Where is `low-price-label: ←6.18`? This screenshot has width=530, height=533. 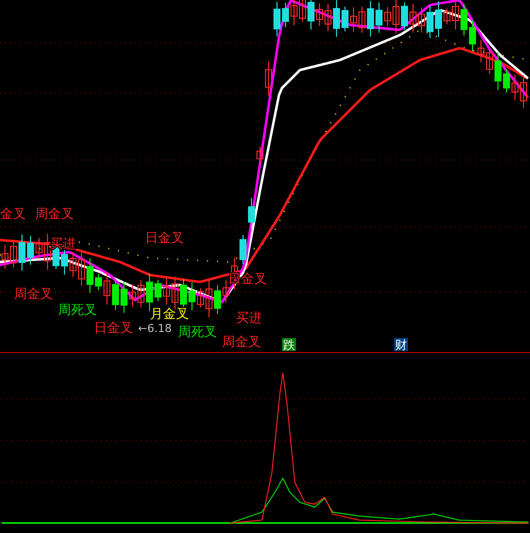
low-price-label: ←6.18 is located at coordinates (155, 328).